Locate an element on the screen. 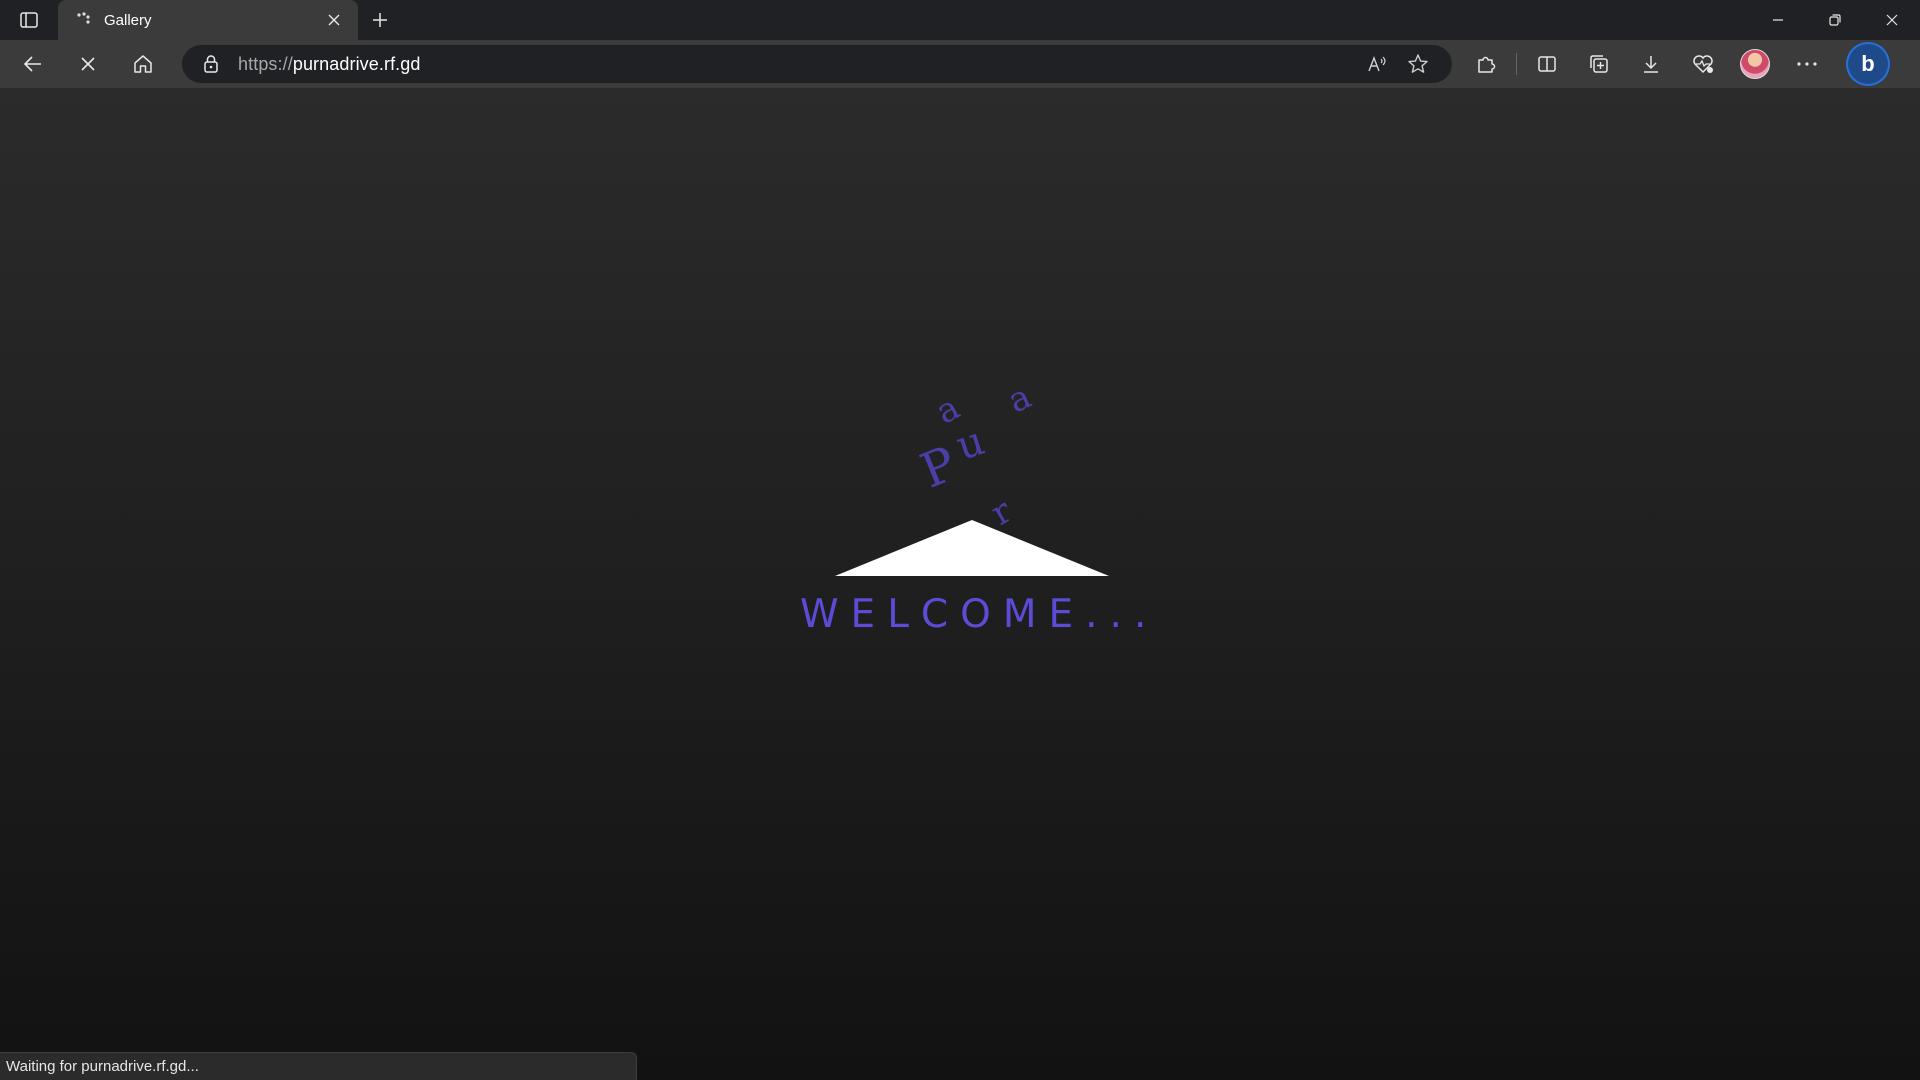  url-host: purnadrive.rf.gd is located at coordinates (356, 63).